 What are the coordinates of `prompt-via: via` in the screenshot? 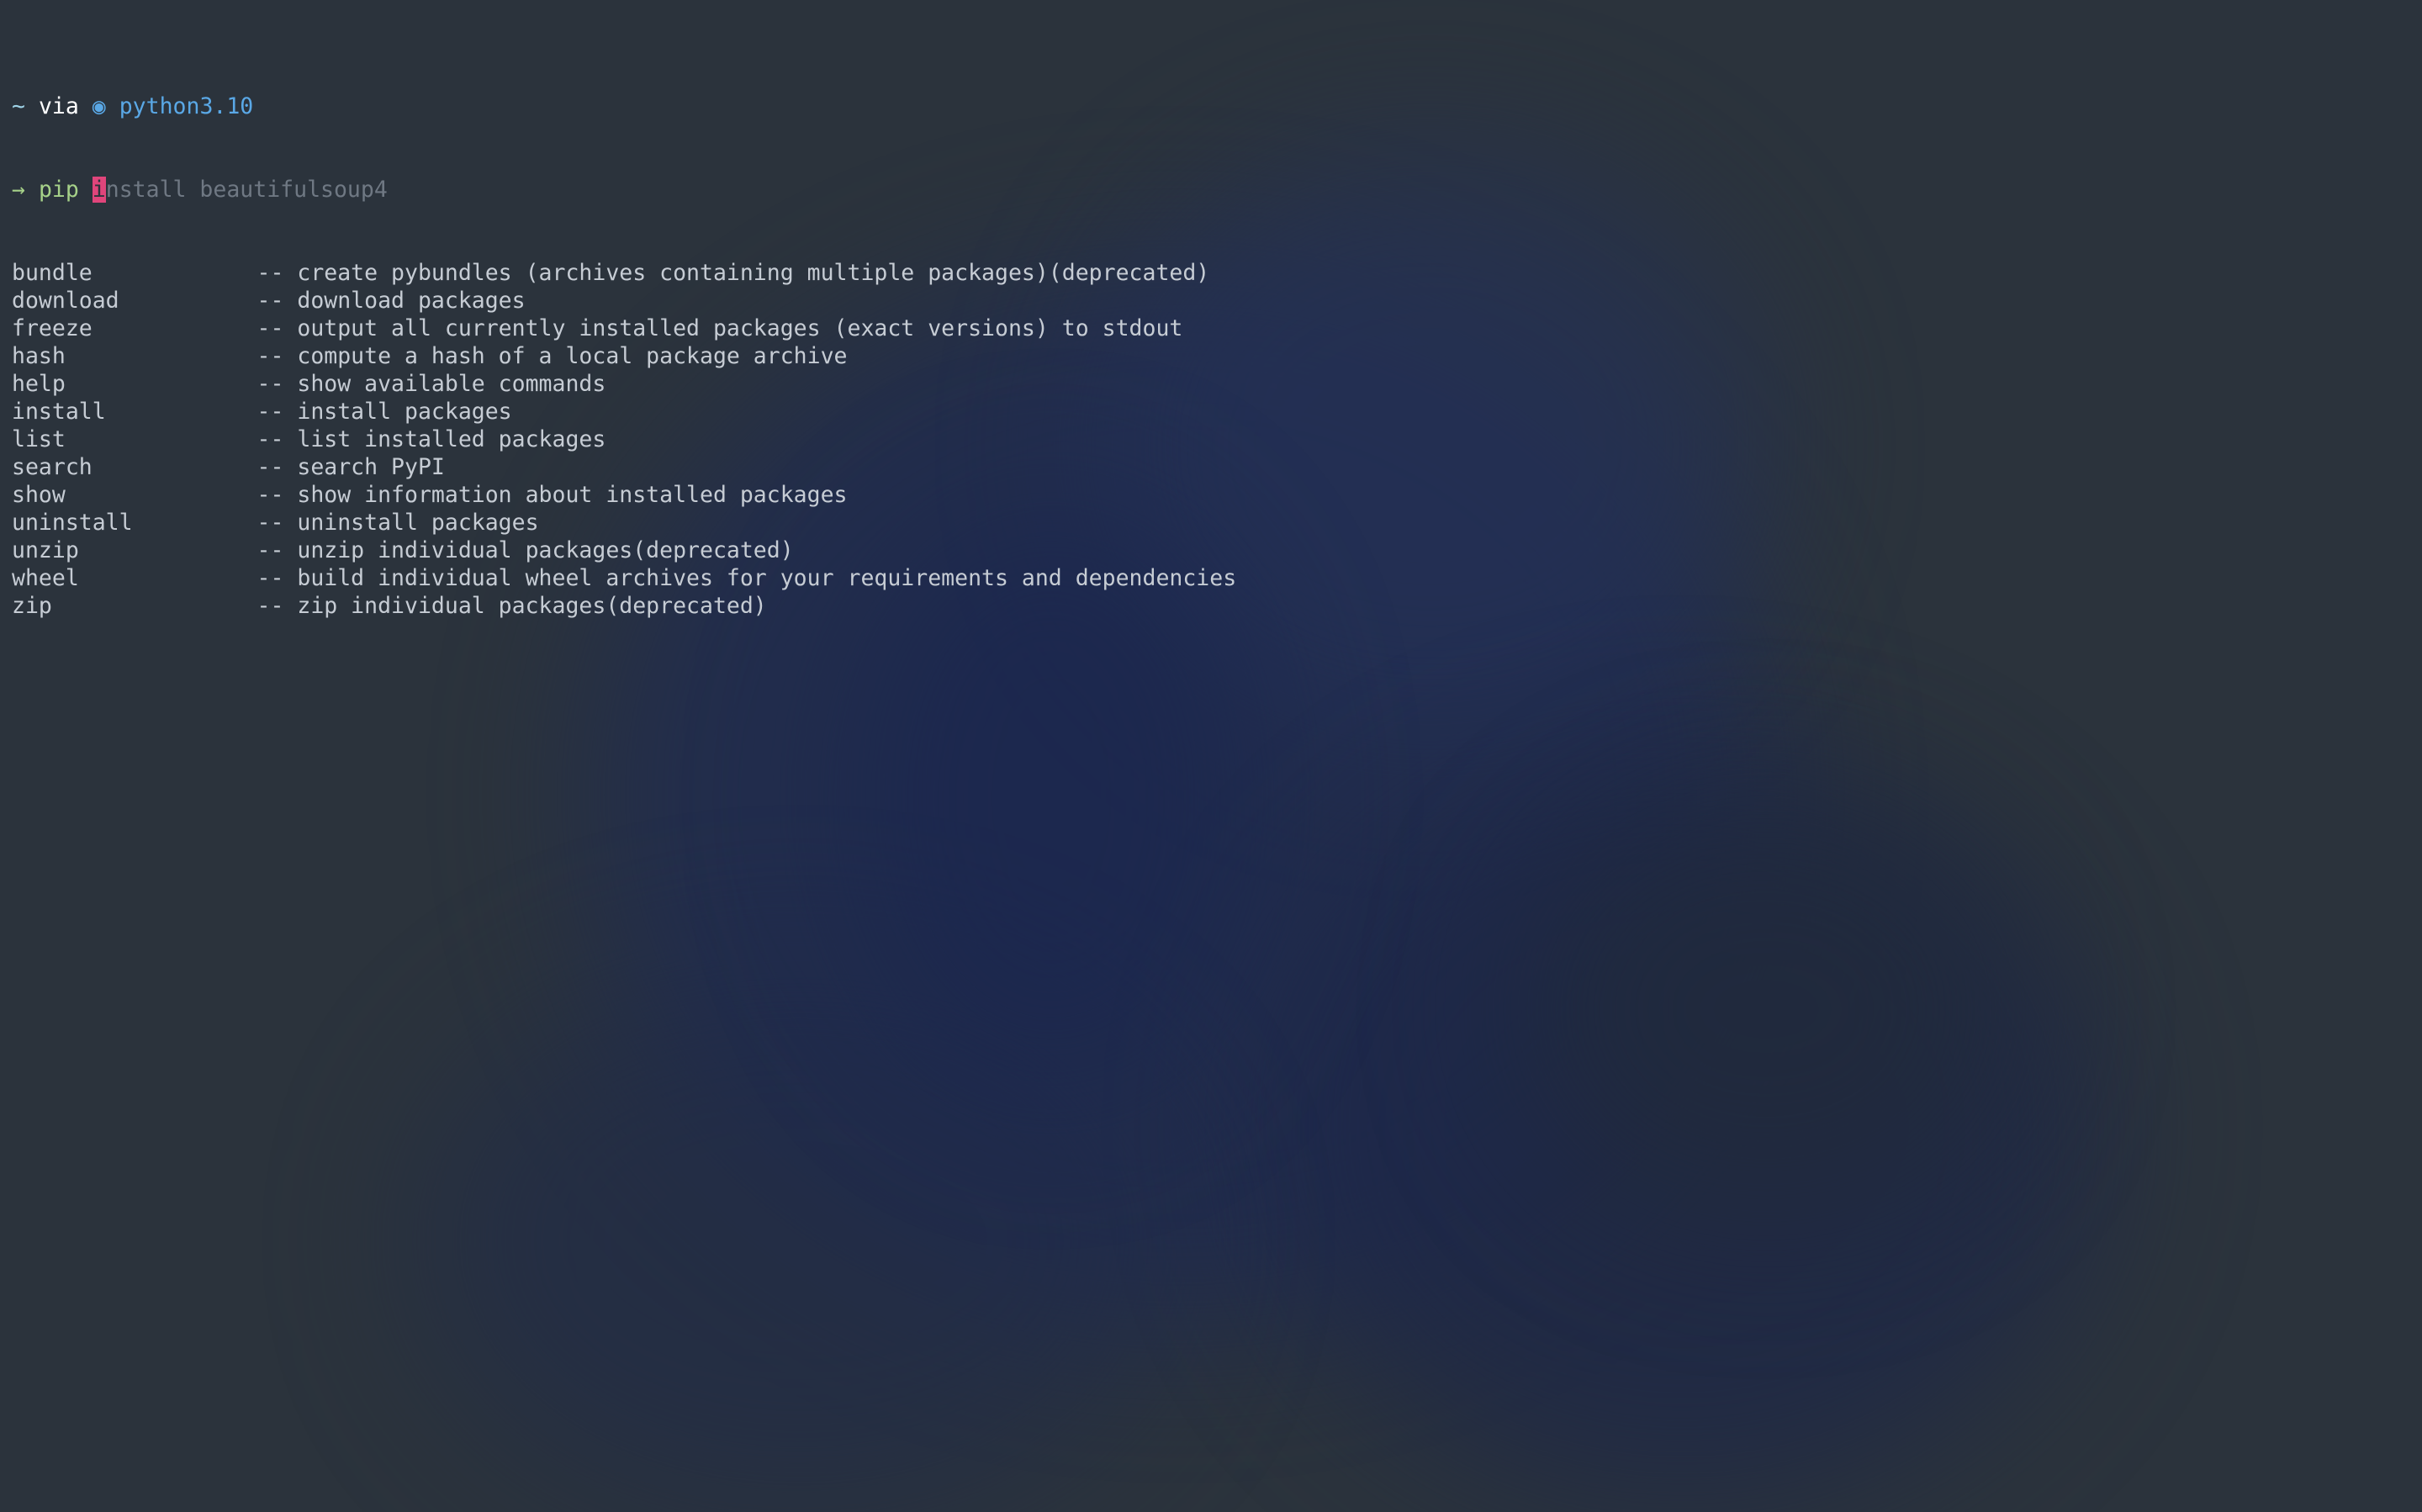 It's located at (58, 106).